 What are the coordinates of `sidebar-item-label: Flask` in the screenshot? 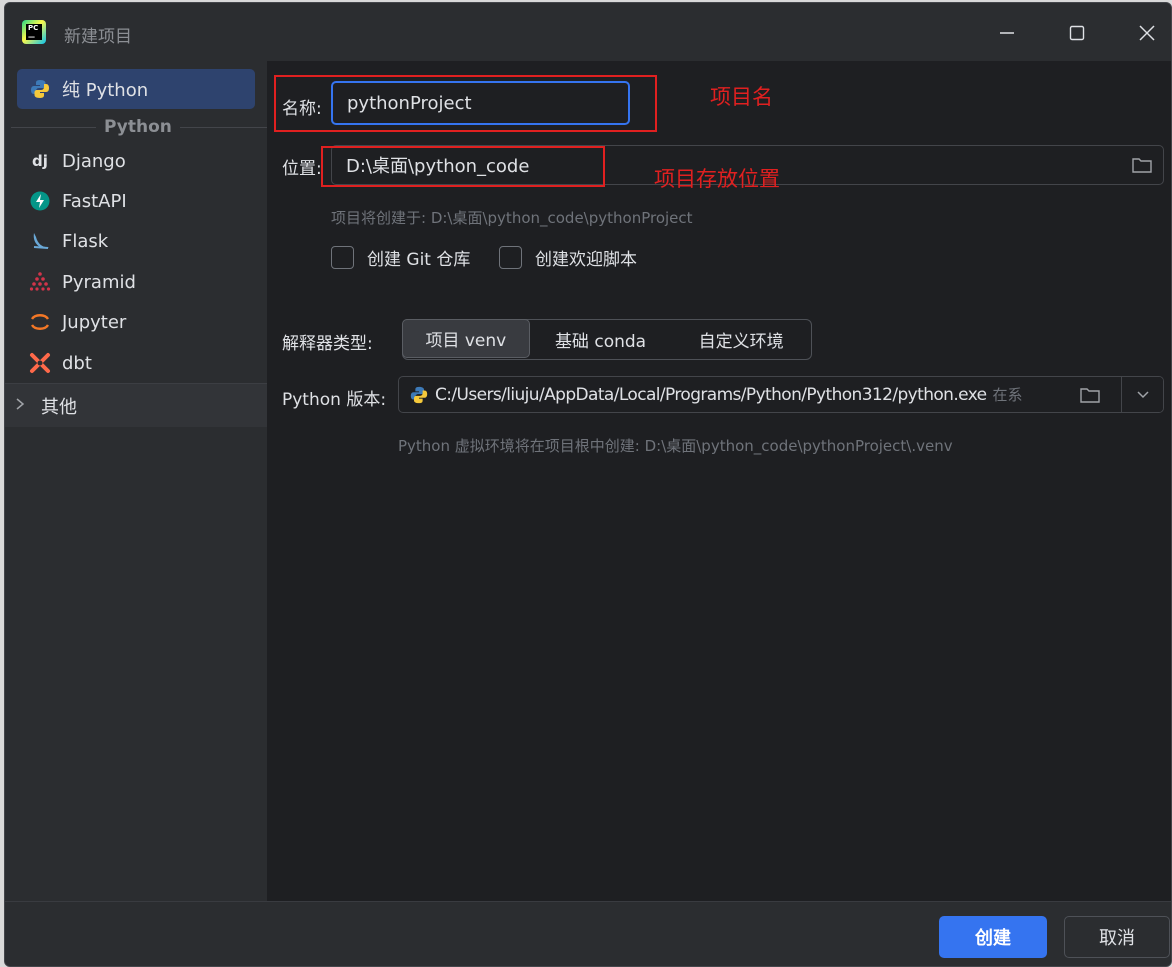 It's located at (85, 241).